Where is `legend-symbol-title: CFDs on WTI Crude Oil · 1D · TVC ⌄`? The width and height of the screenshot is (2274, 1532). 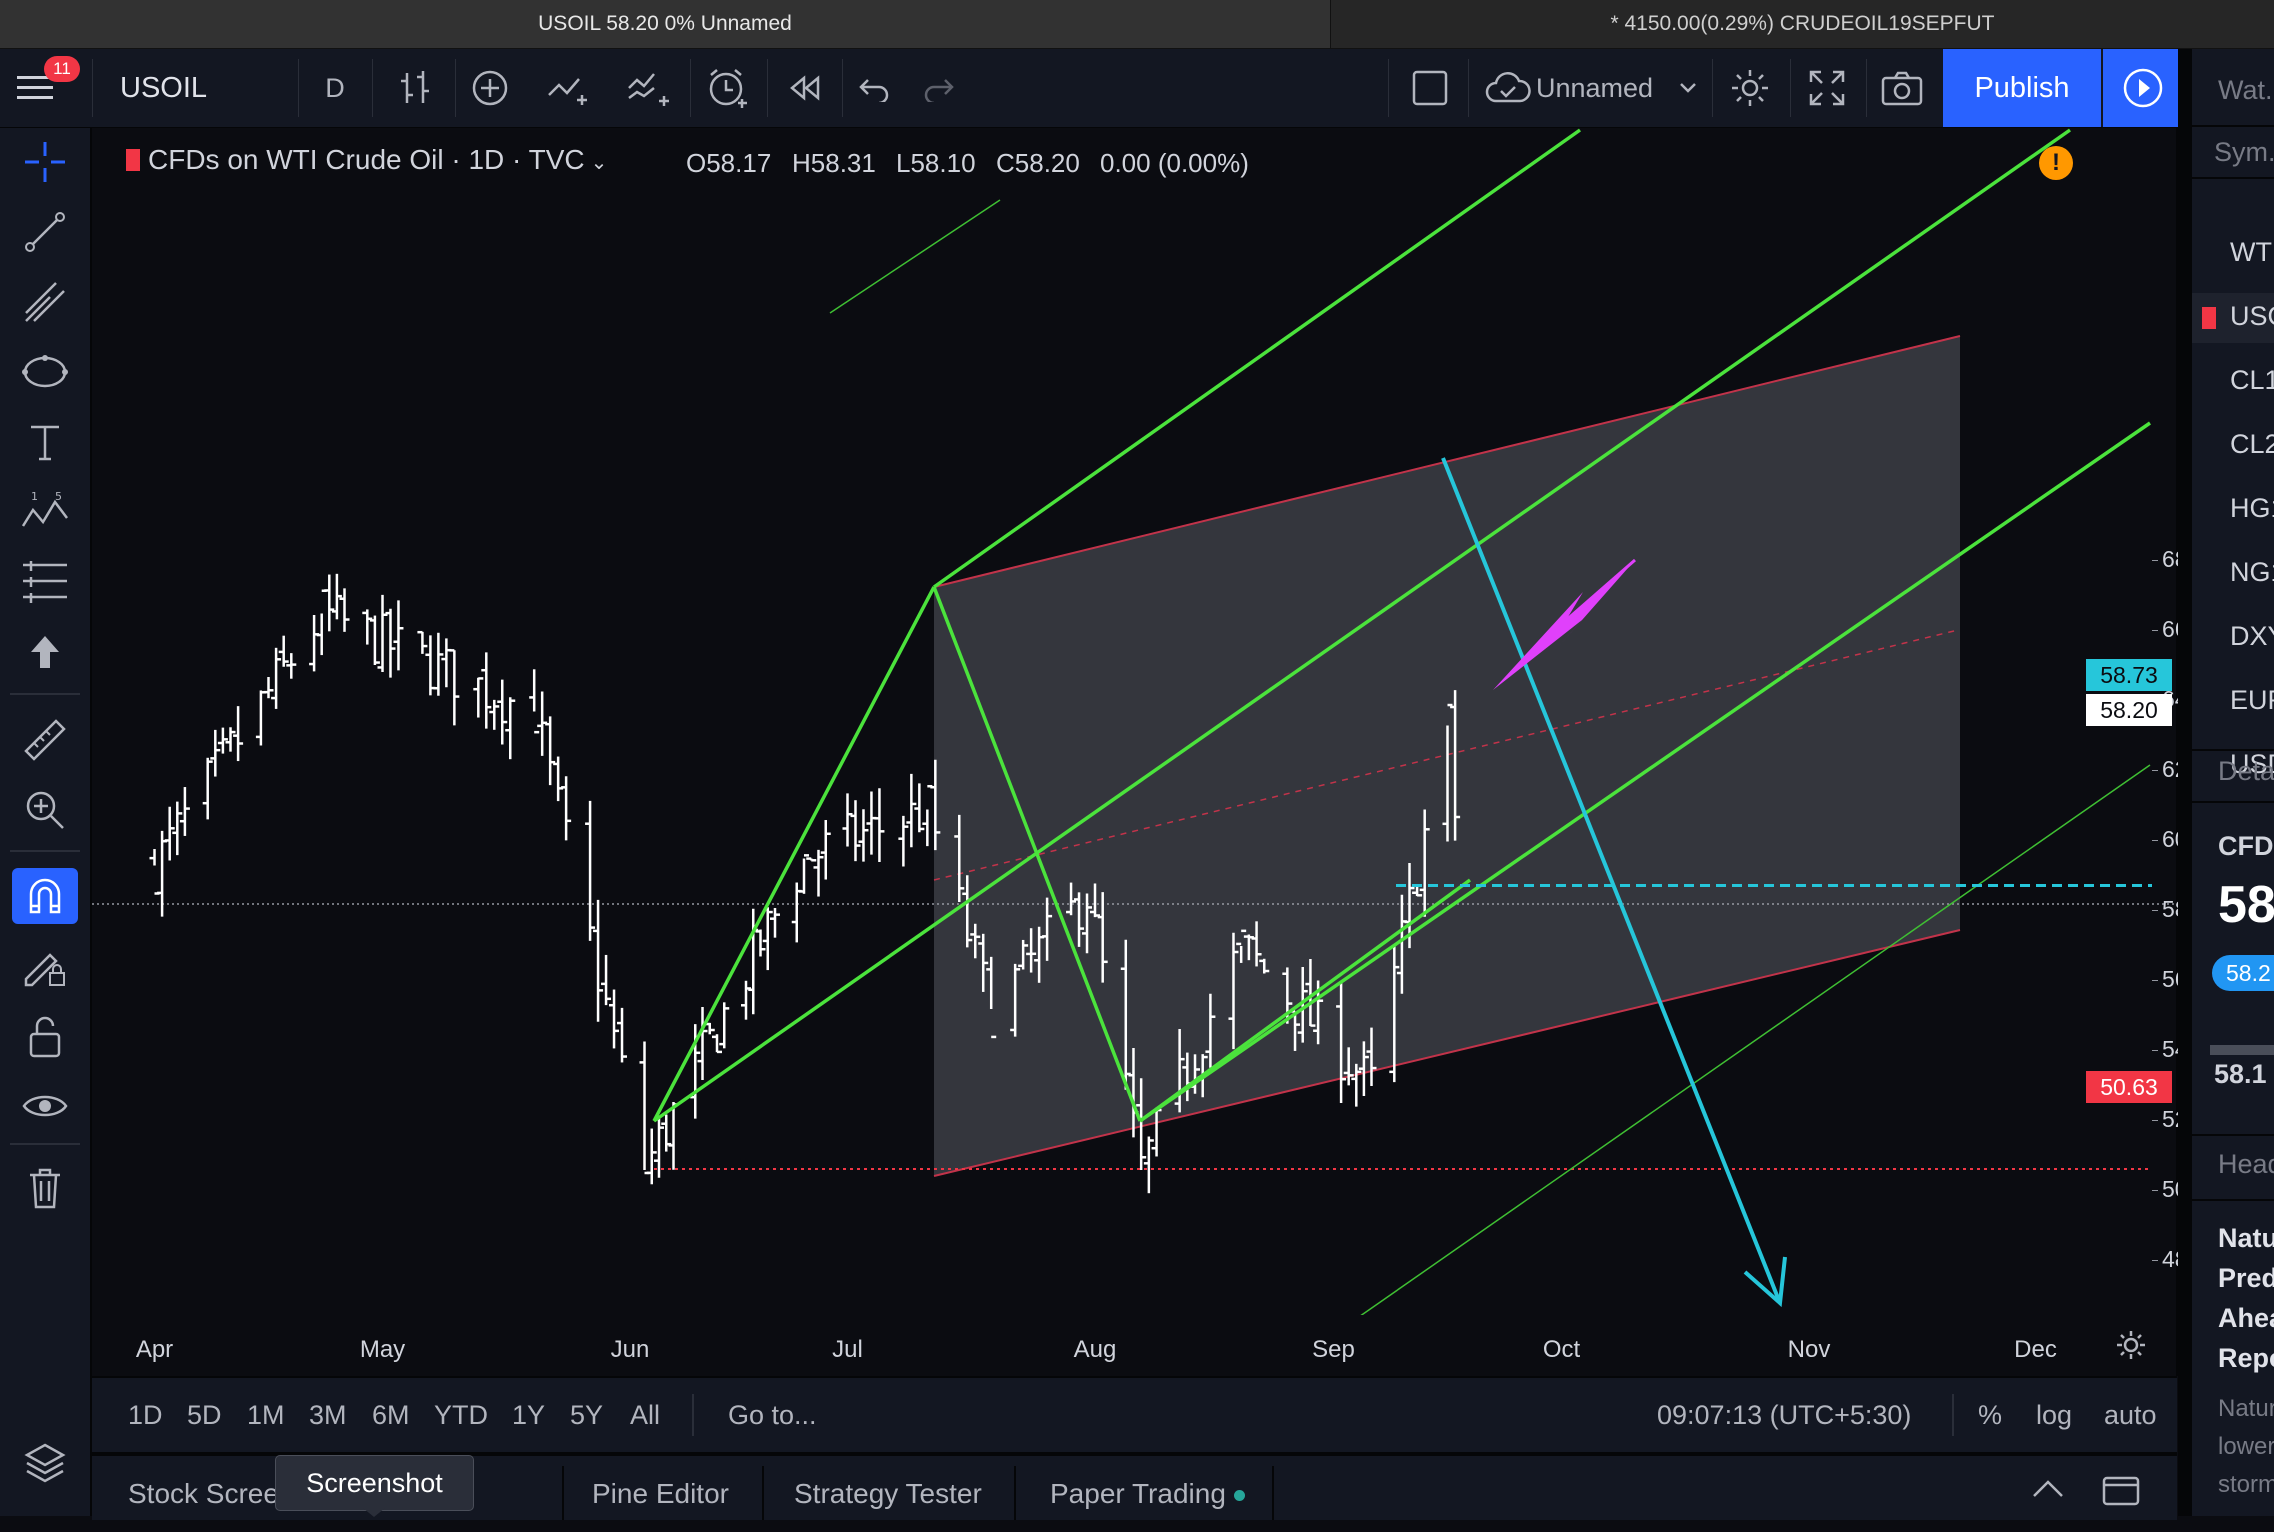
legend-symbol-title: CFDs on WTI Crude Oil · 1D · TVC ⌄ is located at coordinates (366, 160).